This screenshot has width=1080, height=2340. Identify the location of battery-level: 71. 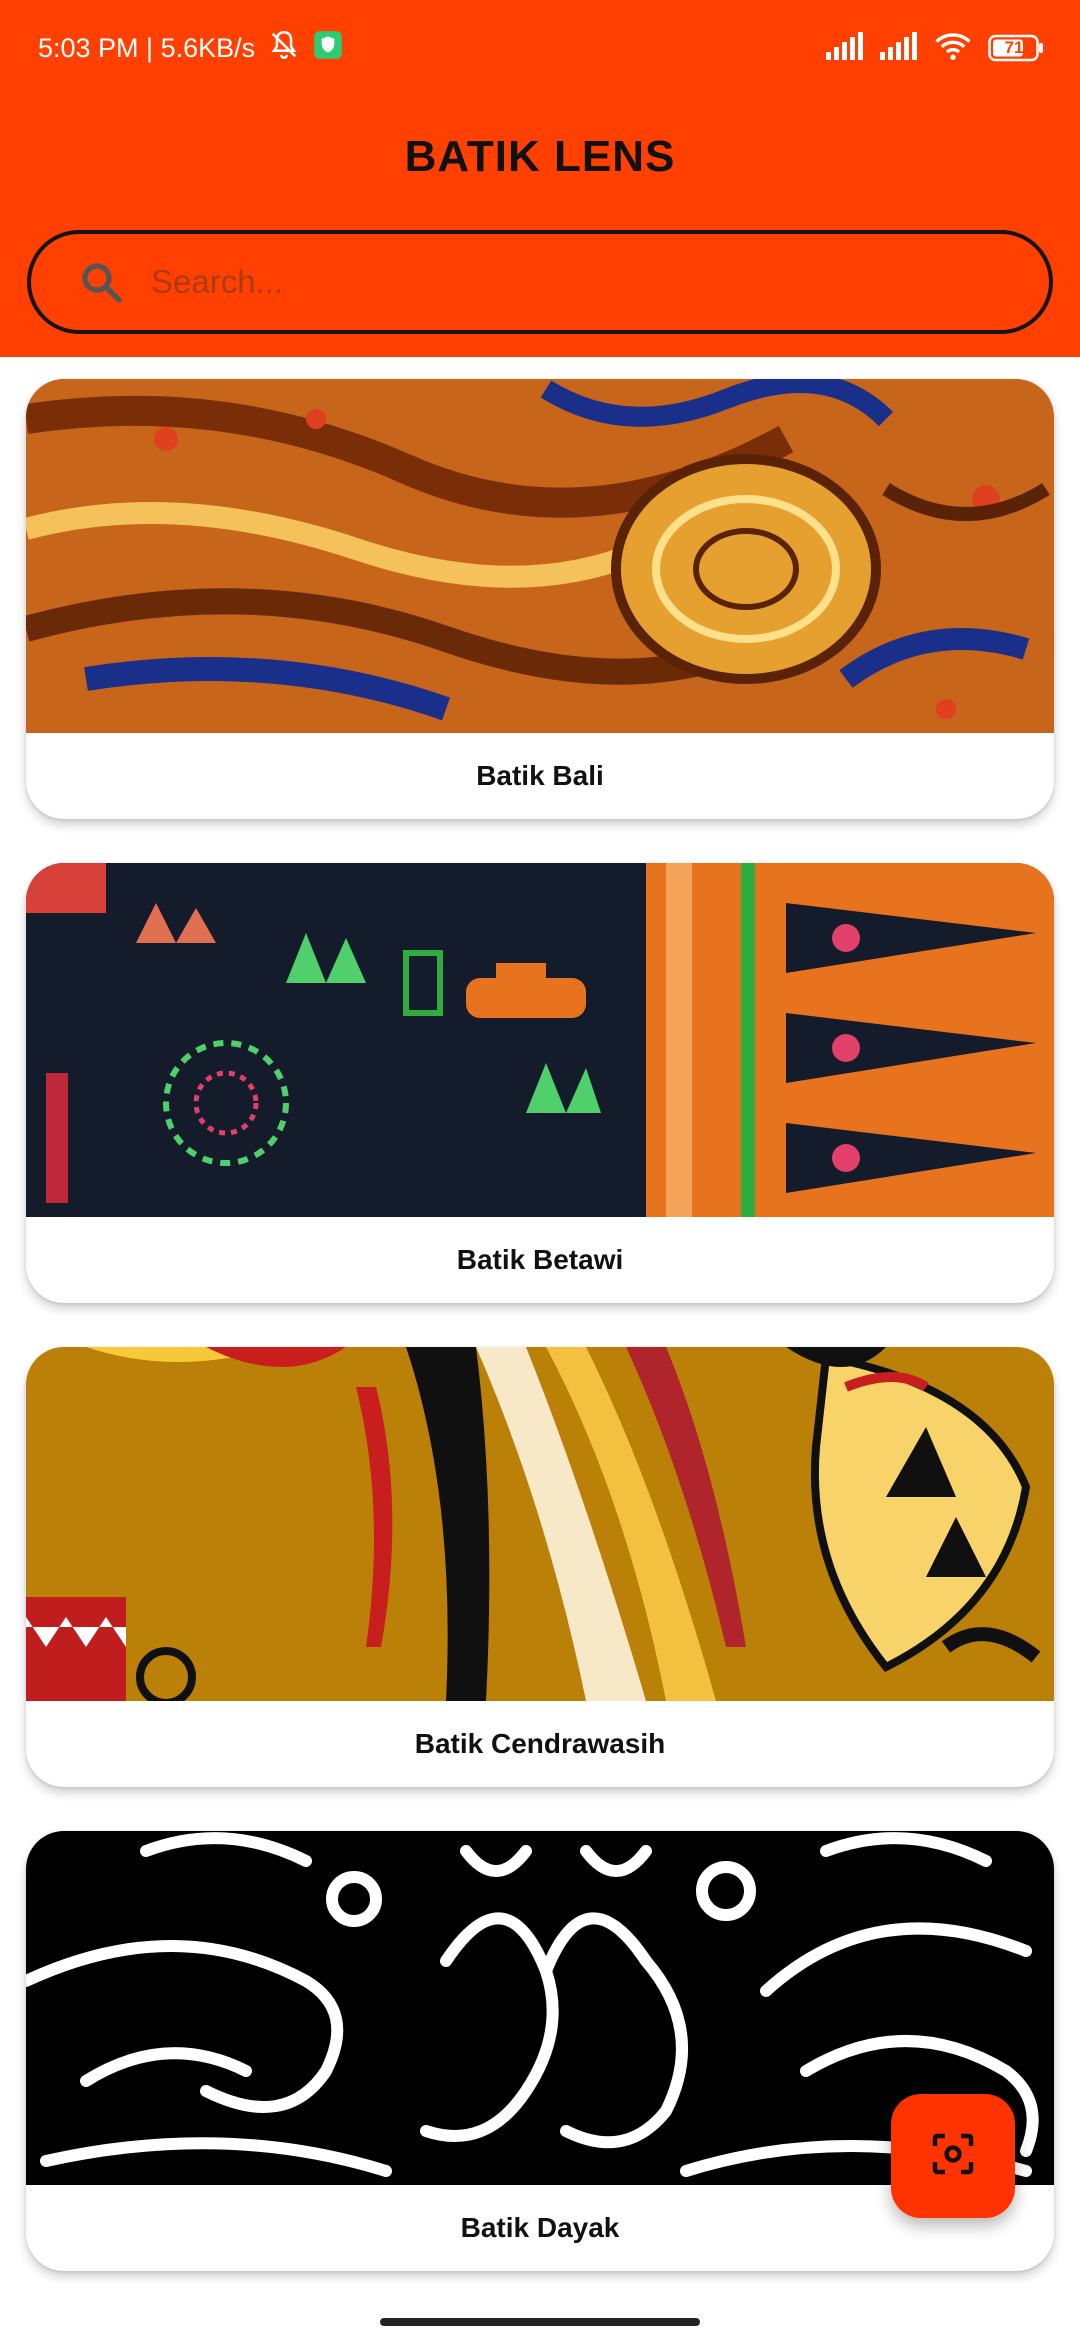
(1014, 47).